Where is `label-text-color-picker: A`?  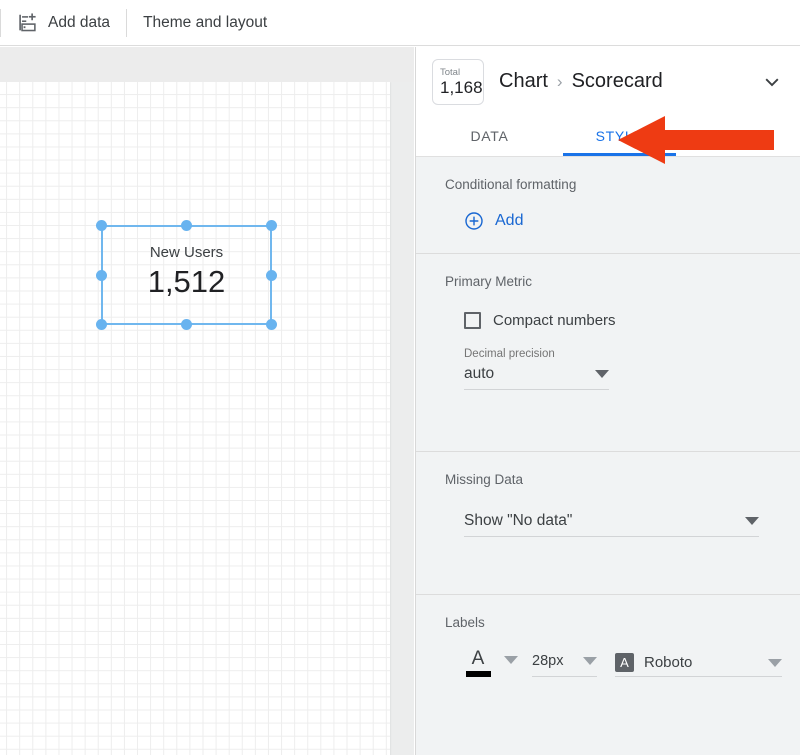 label-text-color-picker: A is located at coordinates (491, 663).